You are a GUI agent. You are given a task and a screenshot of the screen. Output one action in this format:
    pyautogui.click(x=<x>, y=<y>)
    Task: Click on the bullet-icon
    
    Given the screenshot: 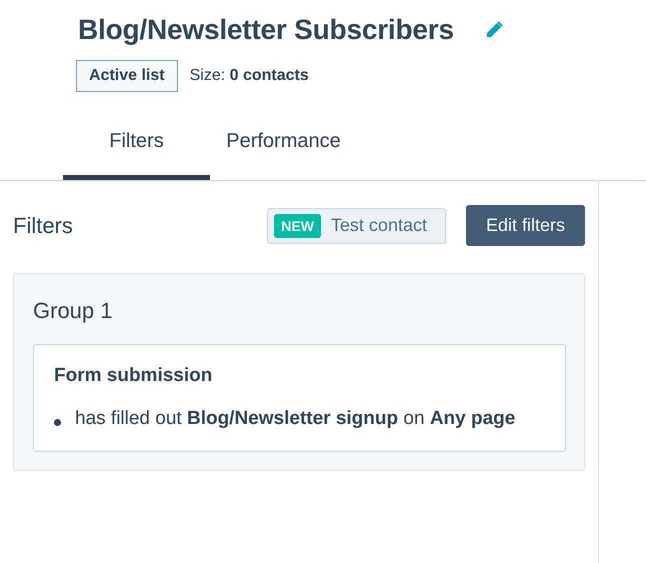 What is the action you would take?
    pyautogui.click(x=57, y=422)
    